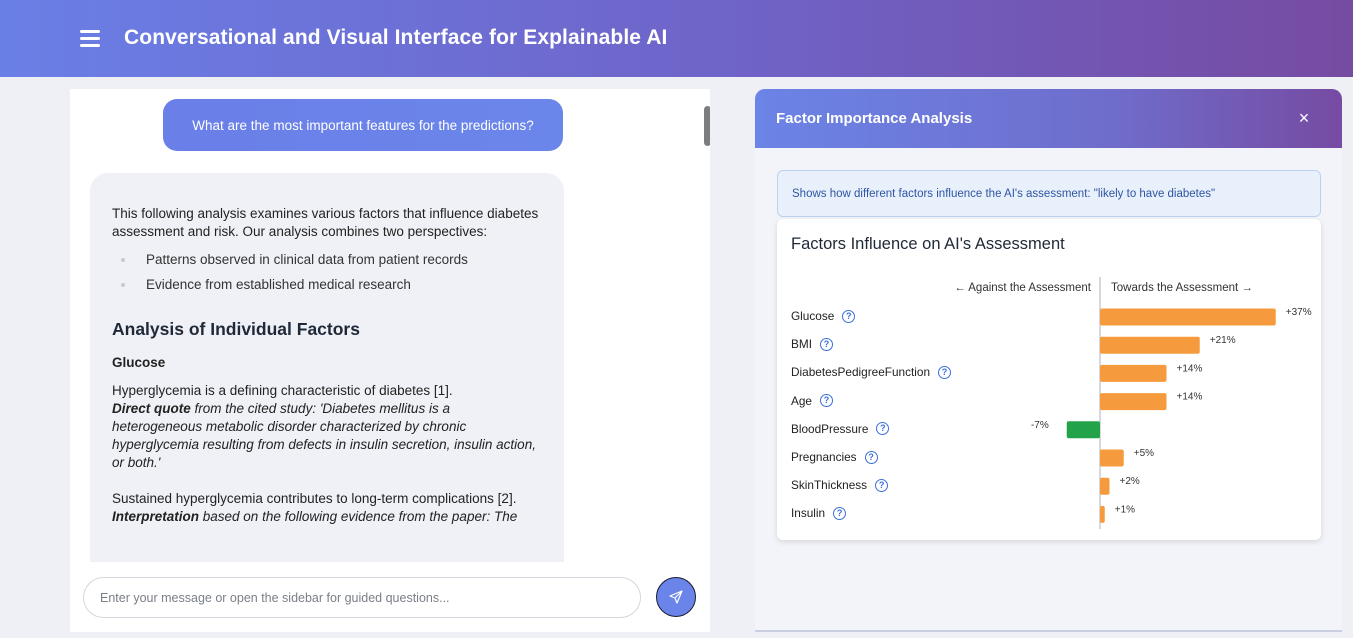  What do you see at coordinates (151, 408) in the screenshot?
I see `direct-quote-label: Direct quote` at bounding box center [151, 408].